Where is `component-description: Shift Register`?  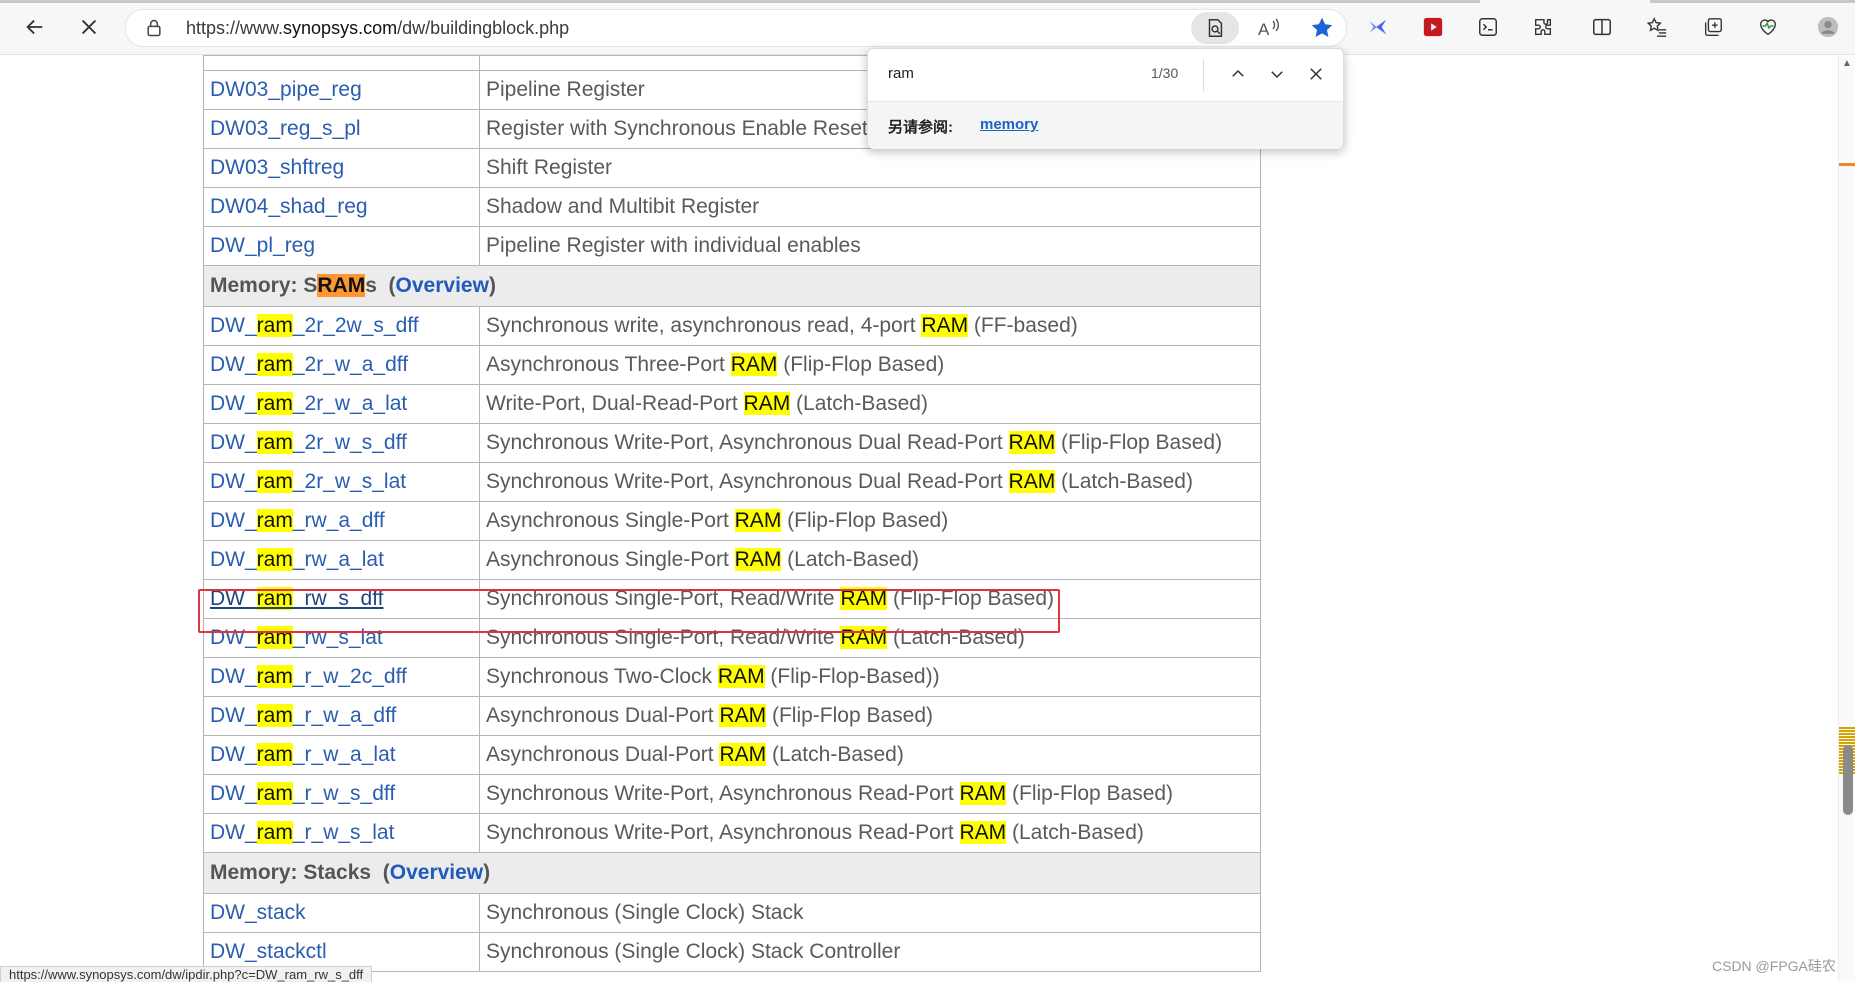
component-description: Shift Register is located at coordinates (870, 168).